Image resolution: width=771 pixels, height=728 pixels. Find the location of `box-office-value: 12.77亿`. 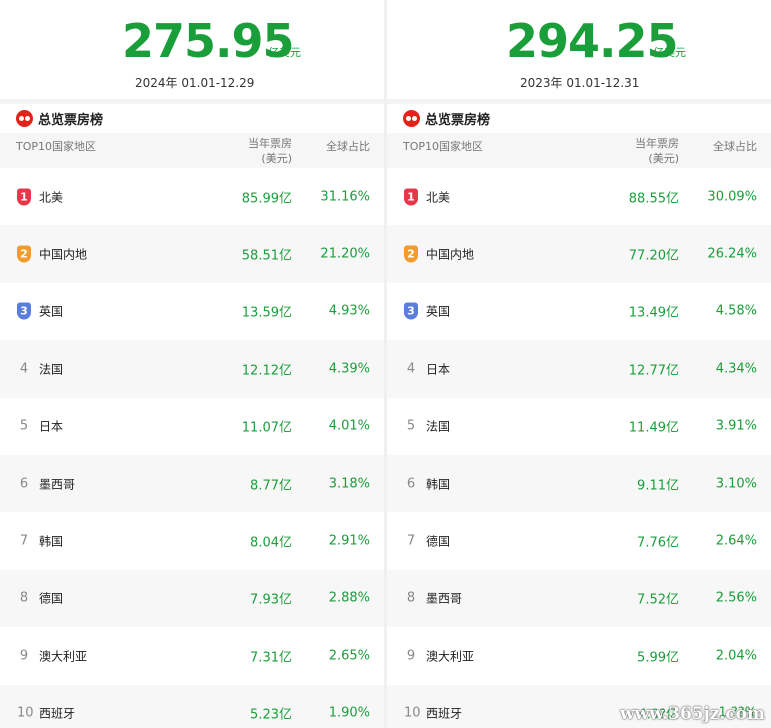

box-office-value: 12.77亿 is located at coordinates (653, 371).